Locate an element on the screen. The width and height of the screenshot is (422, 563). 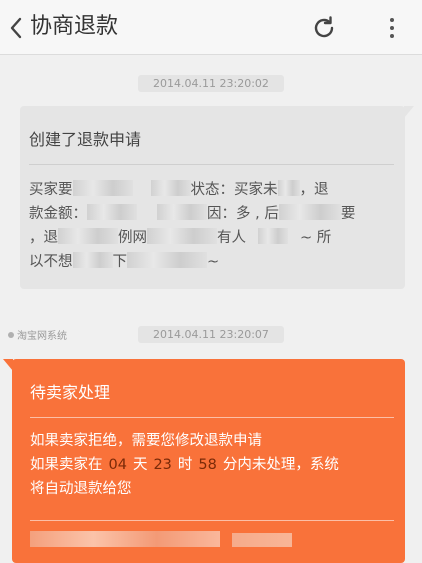
bubble-title: 创建了退款申请 is located at coordinates (85, 139).